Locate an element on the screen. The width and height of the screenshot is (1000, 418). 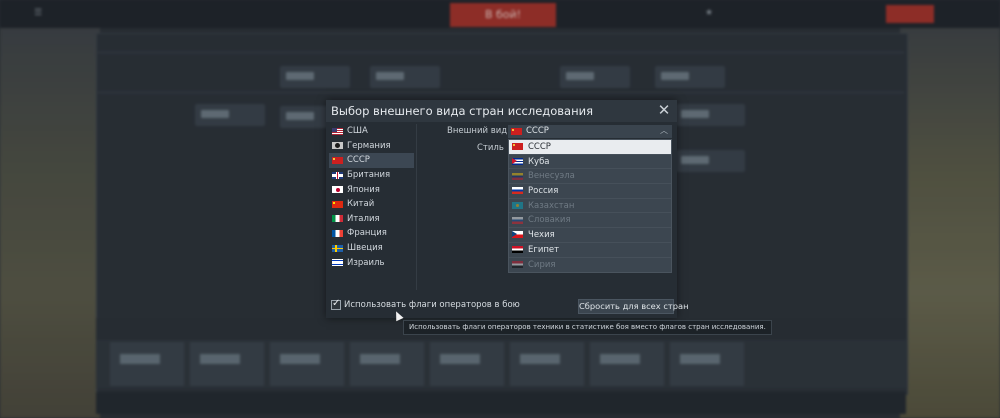
appearance-select-value: СССР is located at coordinates (537, 131).